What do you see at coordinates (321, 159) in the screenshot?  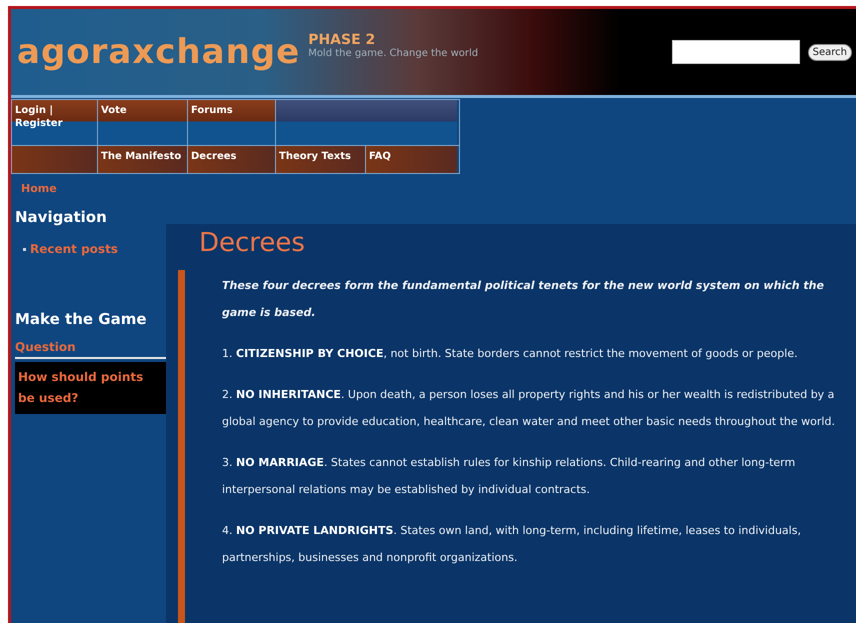 I see `nav-link: Theory Texts` at bounding box center [321, 159].